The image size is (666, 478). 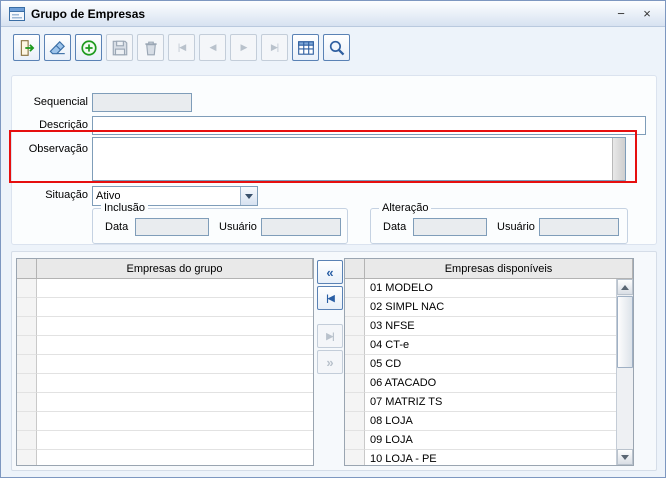 I want to click on move-selected-left-button: |◀, so click(x=330, y=298).